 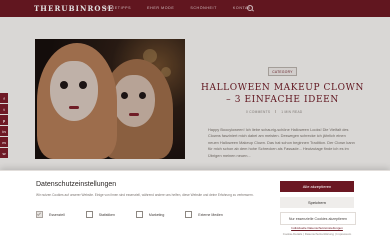 I want to click on individual-settings-link: Individuelle Datenschutzeinstellungen, so click(x=317, y=228).